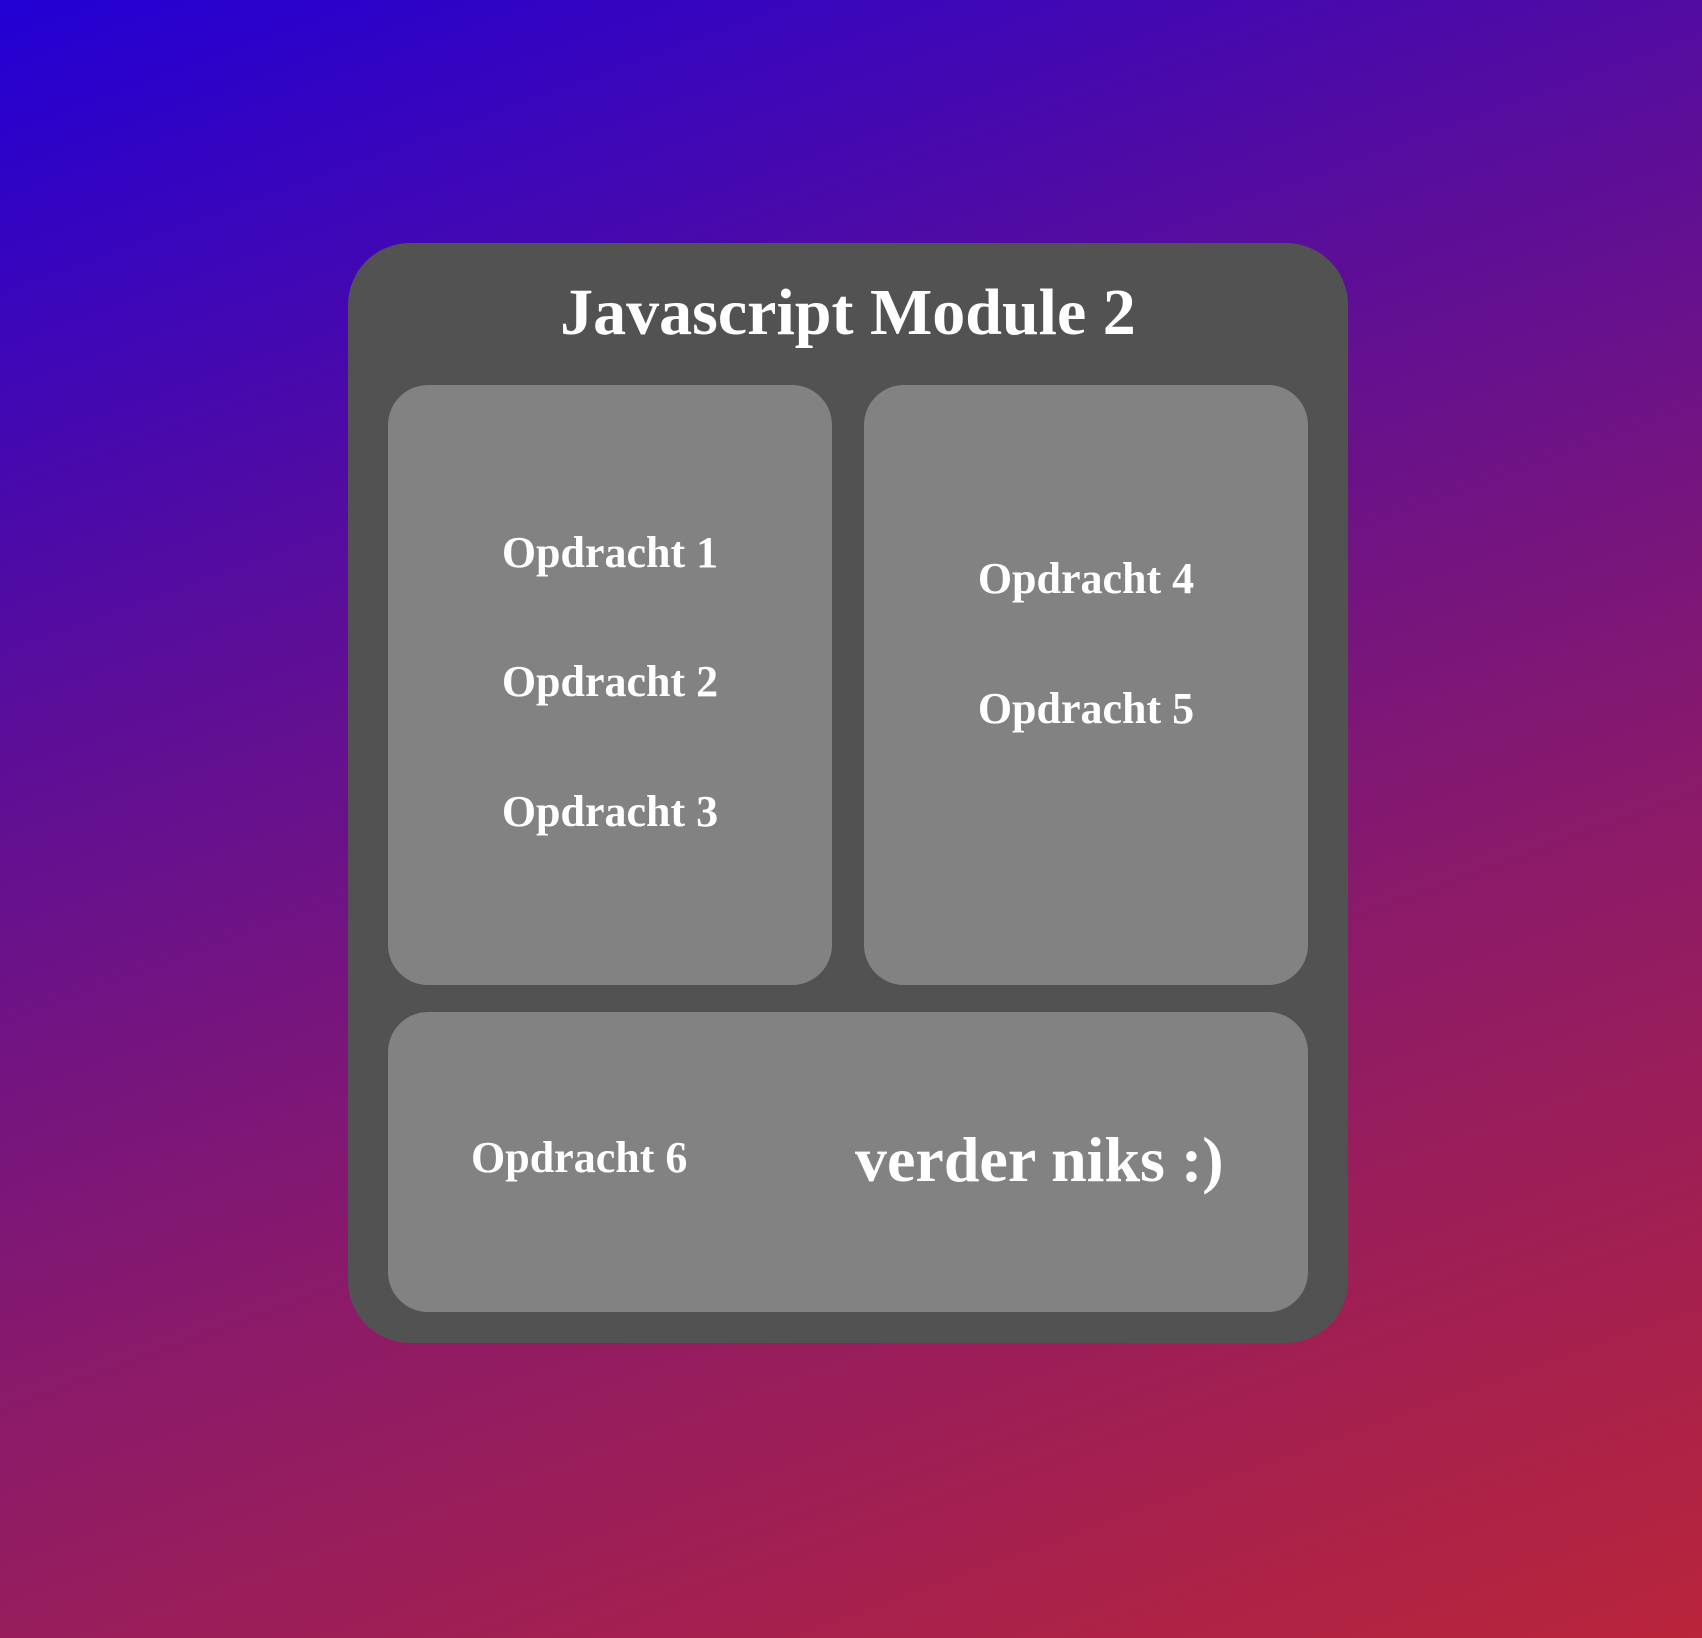 The width and height of the screenshot is (1702, 1638). Describe the element at coordinates (610, 553) in the screenshot. I see `opdracht-1-link: Opdracht 1` at that location.